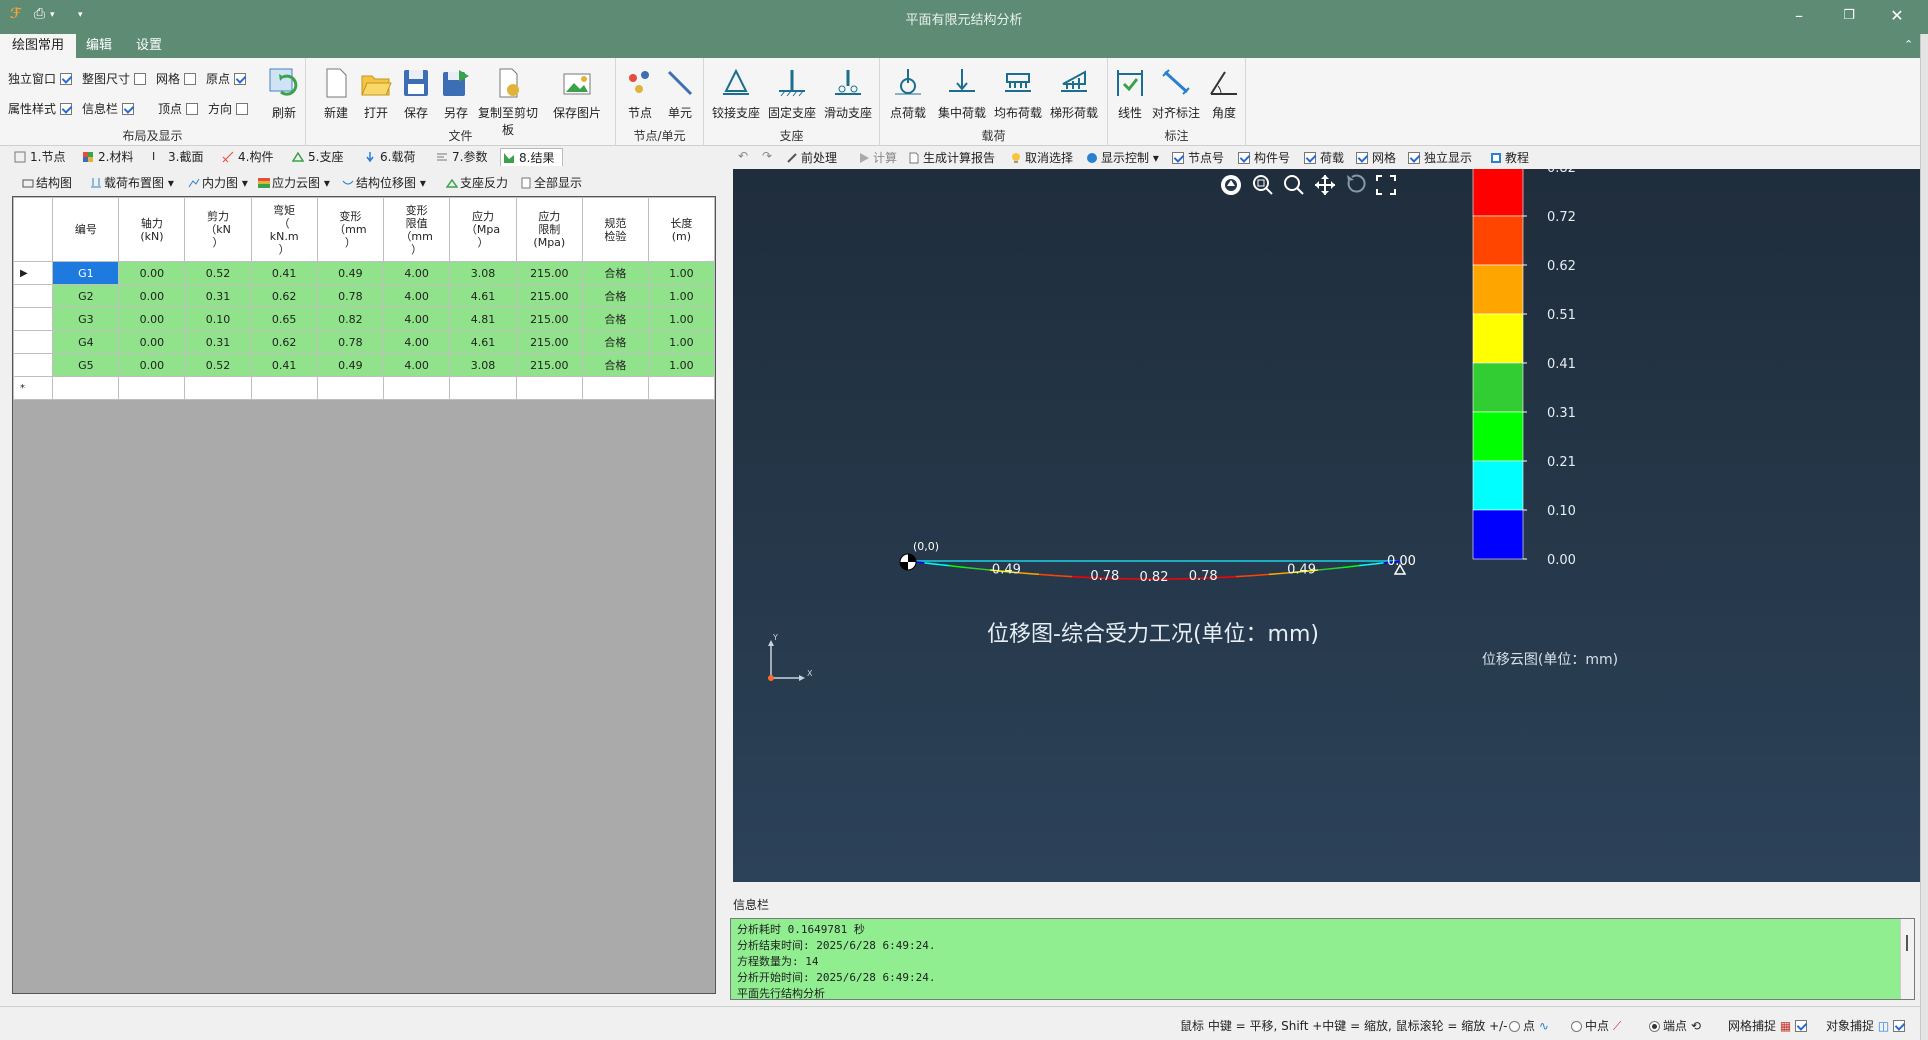 This screenshot has width=1928, height=1040. What do you see at coordinates (140, 79) in the screenshot?
I see `check-full-size` at bounding box center [140, 79].